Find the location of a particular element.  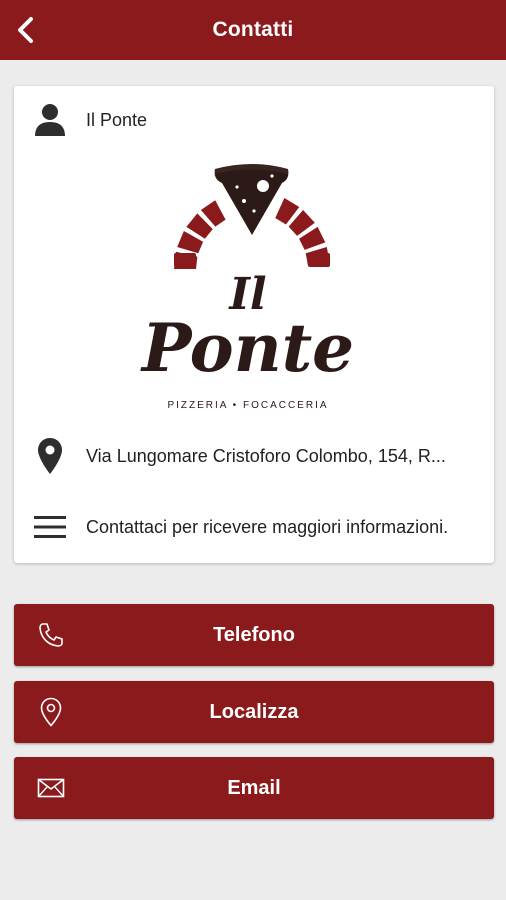

locate-button: Localizza is located at coordinates (254, 712).